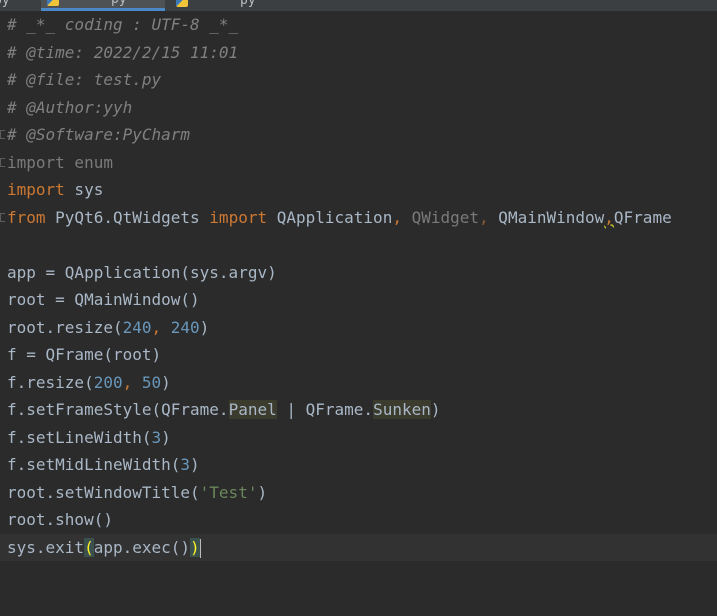 The image size is (717, 616). What do you see at coordinates (50, 382) in the screenshot?
I see `code-text: f.resize(` at bounding box center [50, 382].